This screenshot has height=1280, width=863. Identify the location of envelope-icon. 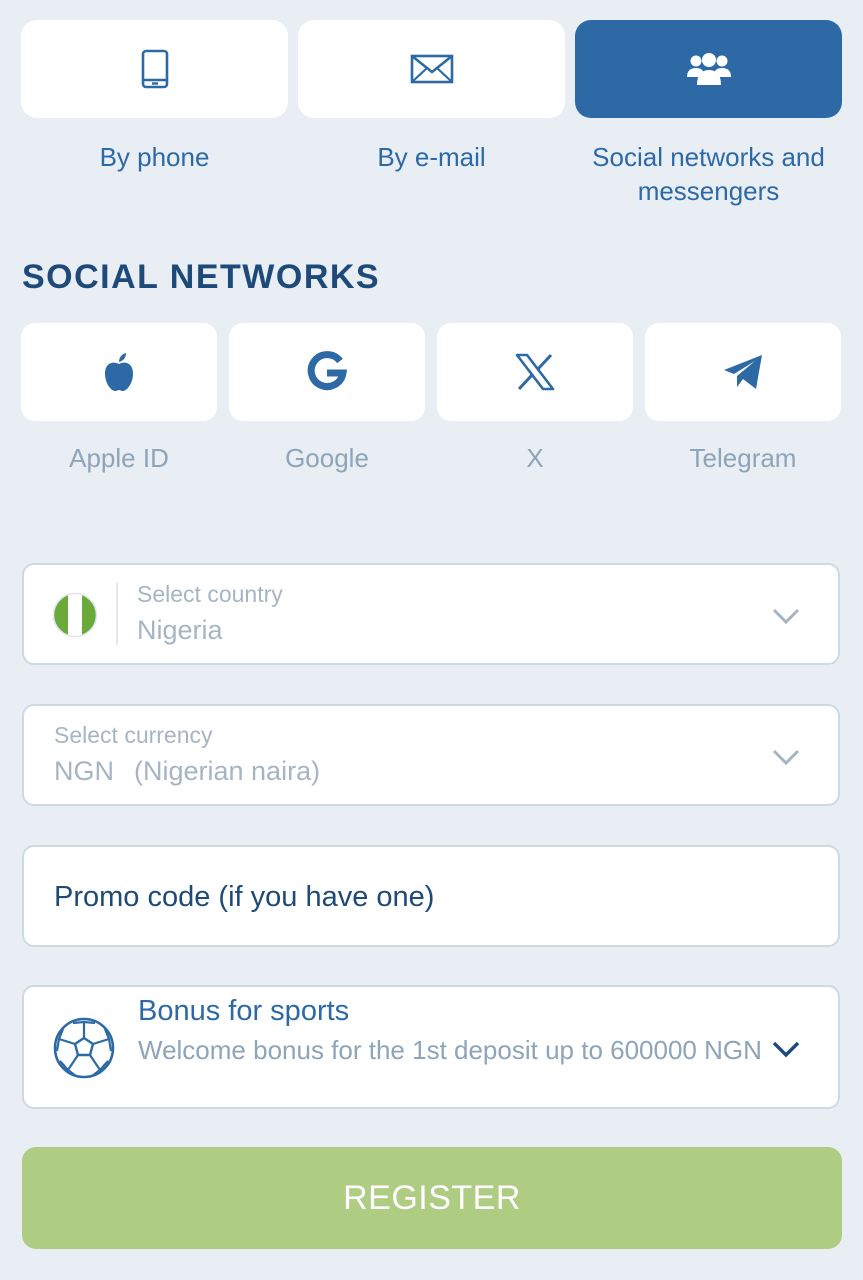
(431, 69).